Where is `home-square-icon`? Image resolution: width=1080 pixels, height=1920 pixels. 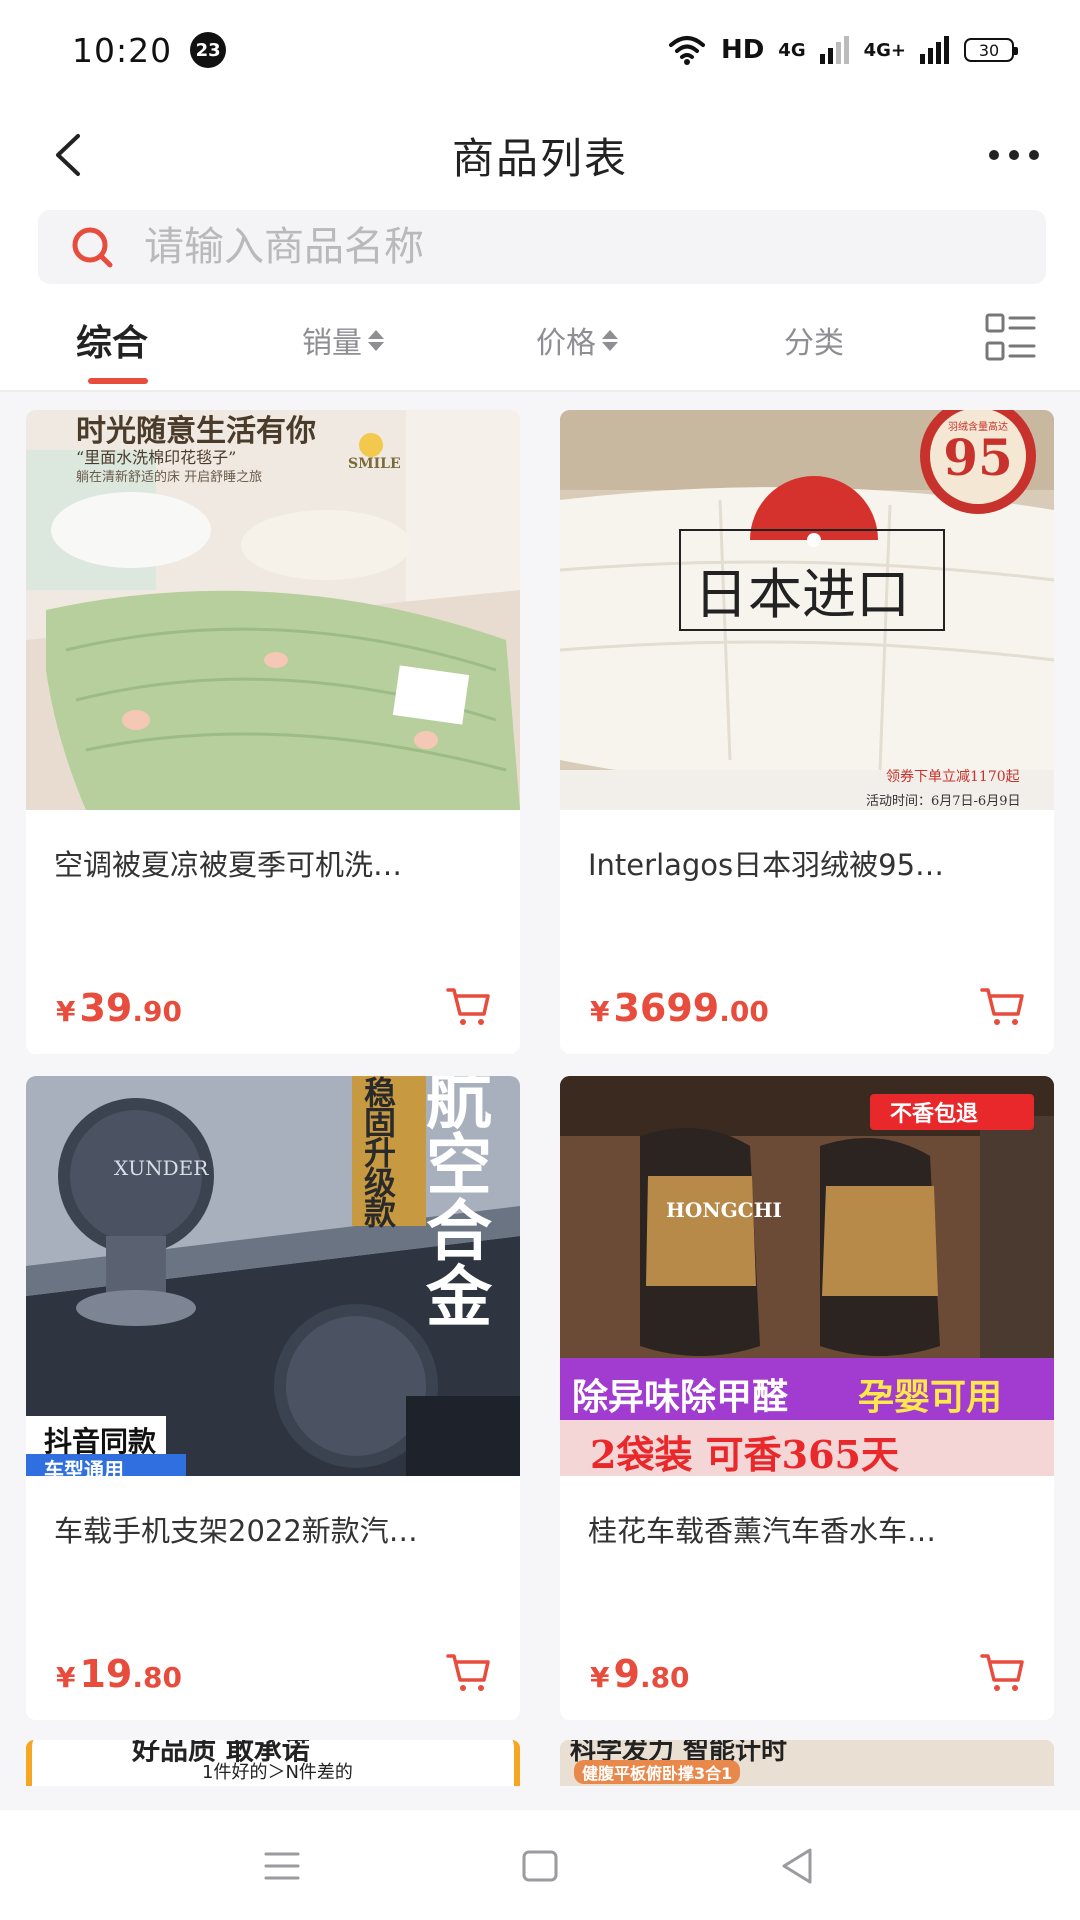 home-square-icon is located at coordinates (540, 1866).